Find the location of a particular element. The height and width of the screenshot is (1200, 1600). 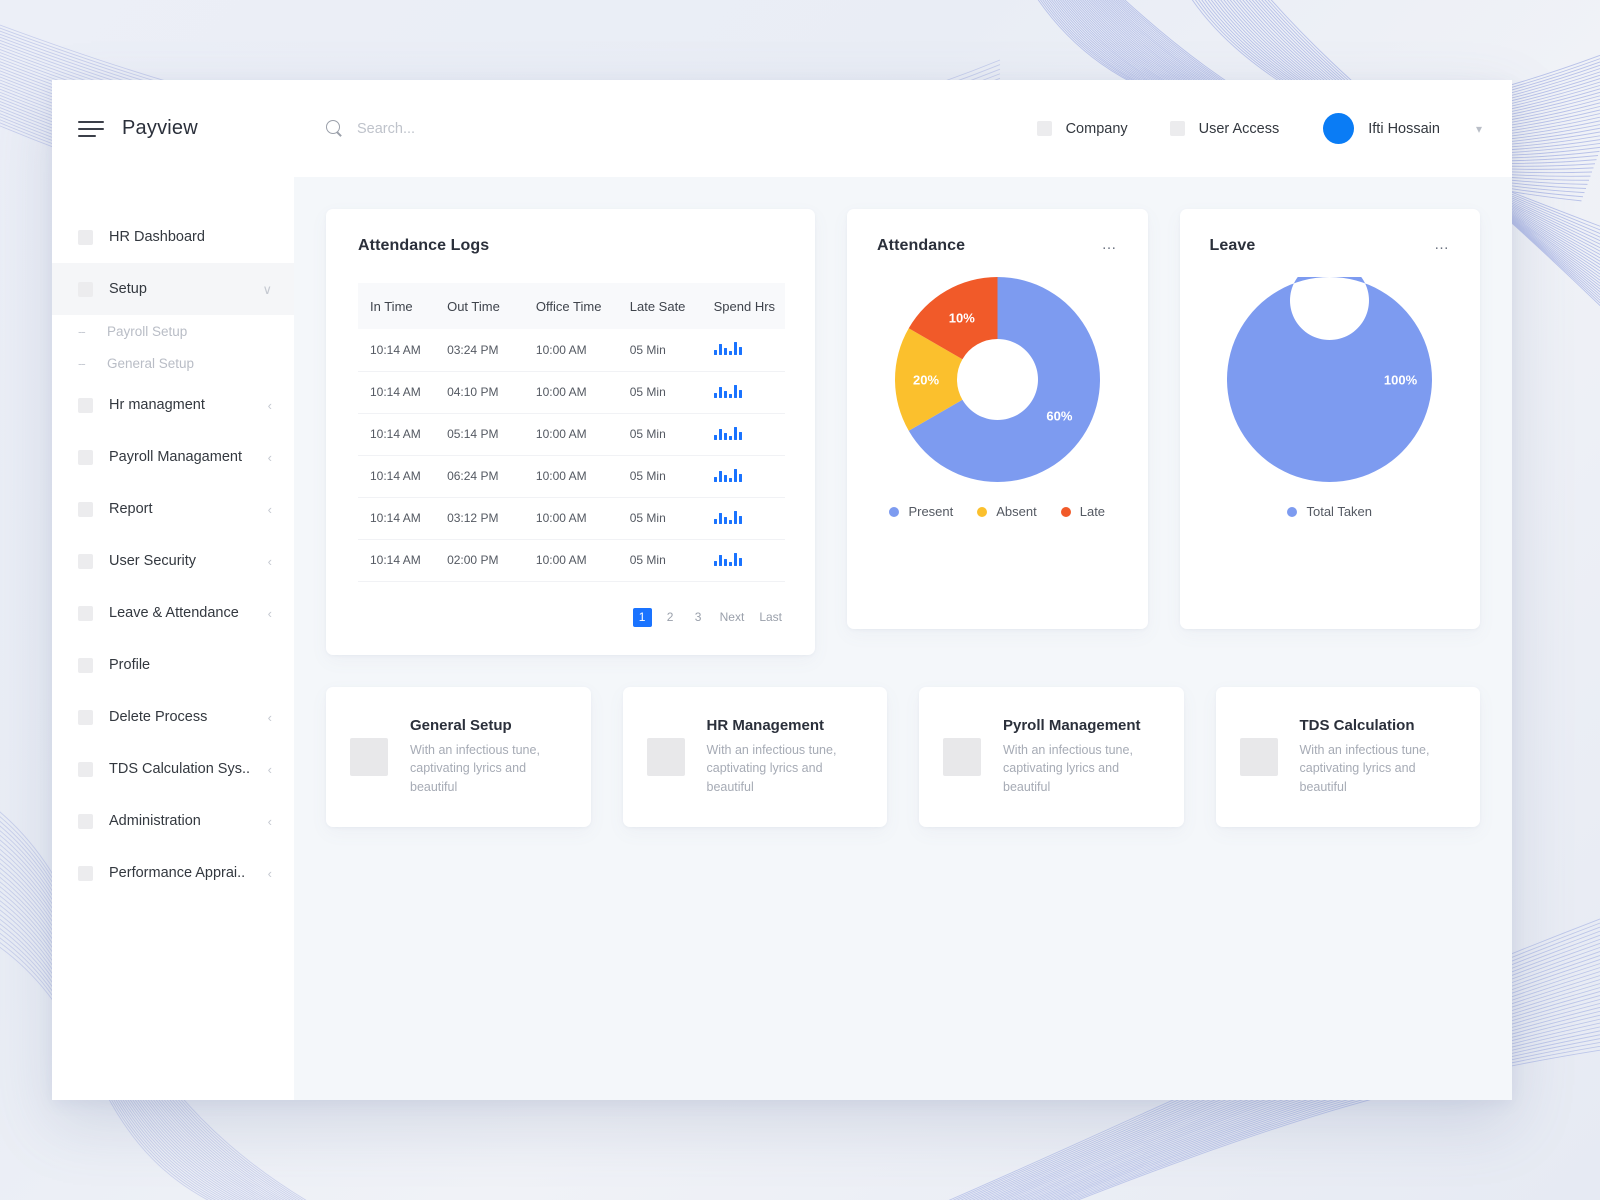

leave-chart-card: Leave … 100% Total Taken is located at coordinates (1329, 419).